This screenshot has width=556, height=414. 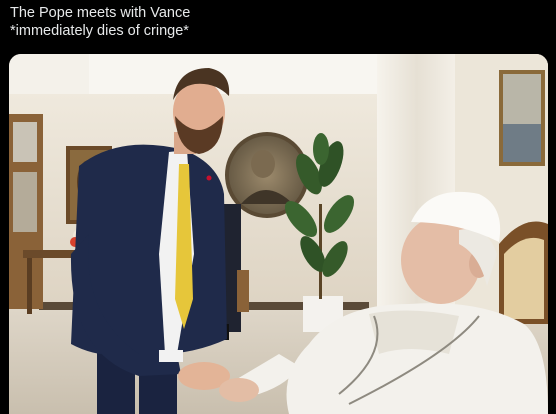 What do you see at coordinates (100, 13) in the screenshot?
I see `post-text-line-1: The Pope meets with Vance` at bounding box center [100, 13].